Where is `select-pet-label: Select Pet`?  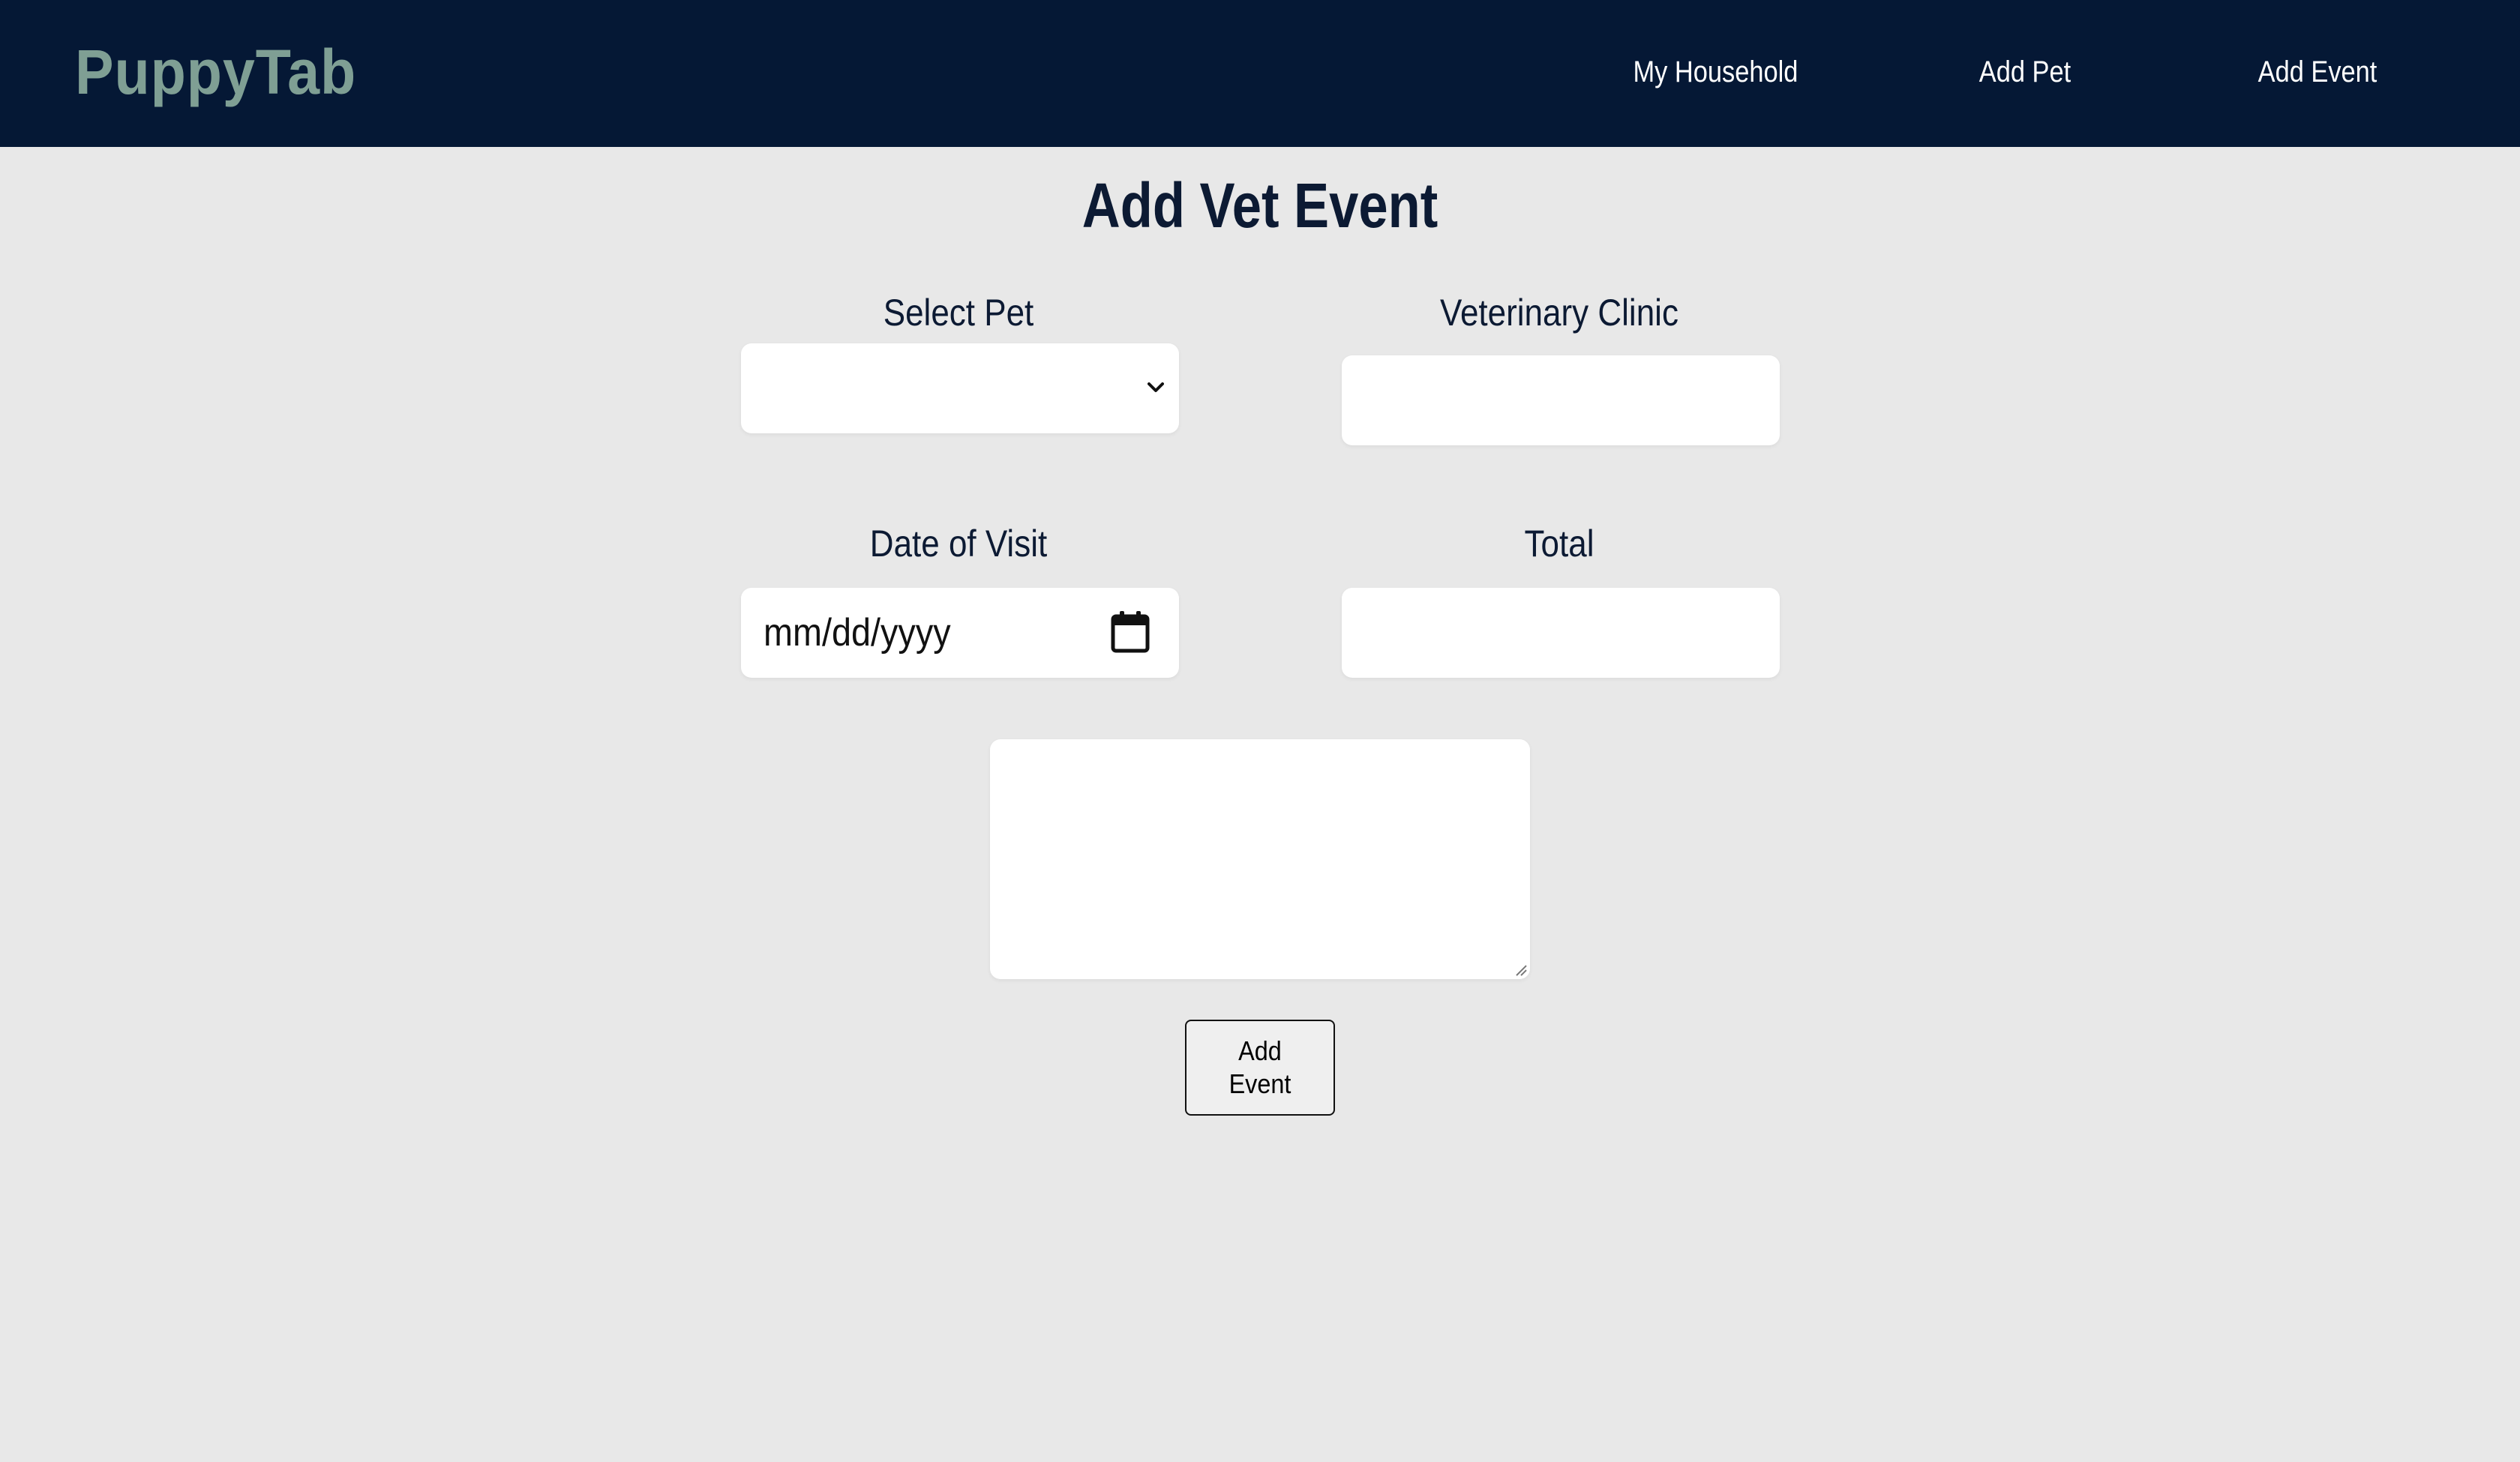
select-pet-label: Select Pet is located at coordinates (958, 313).